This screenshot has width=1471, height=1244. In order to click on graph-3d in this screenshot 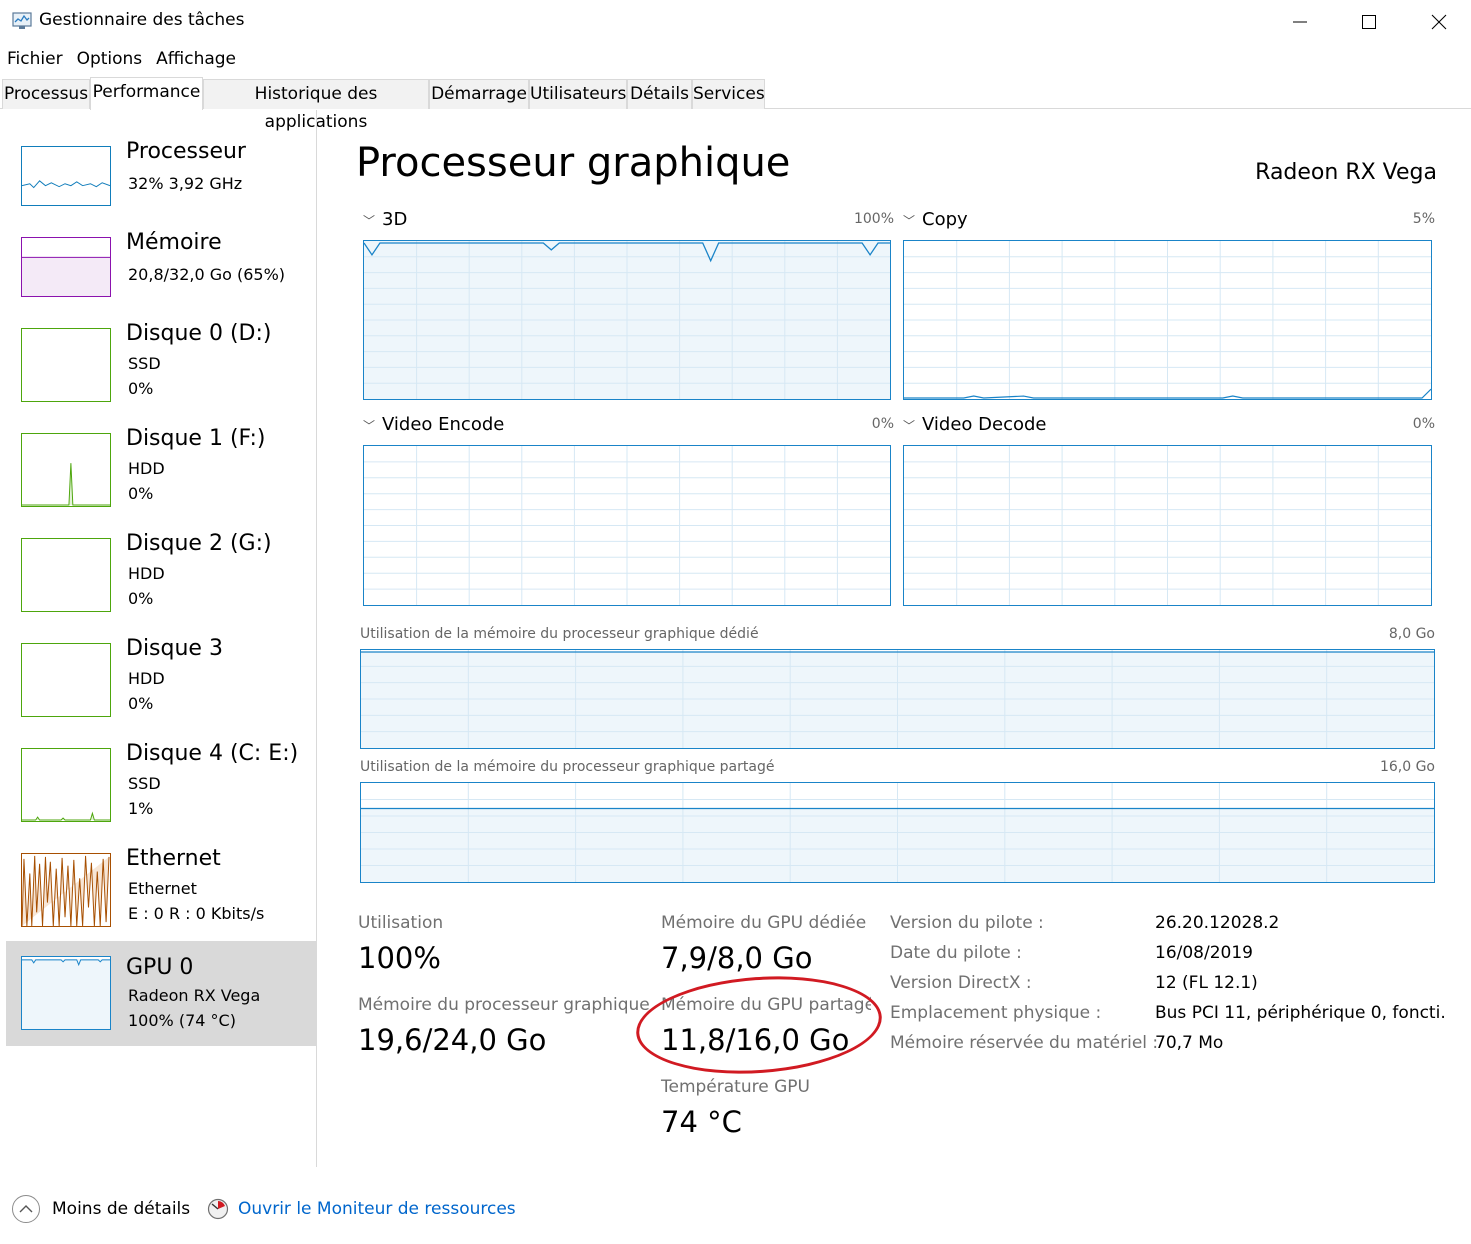, I will do `click(627, 320)`.